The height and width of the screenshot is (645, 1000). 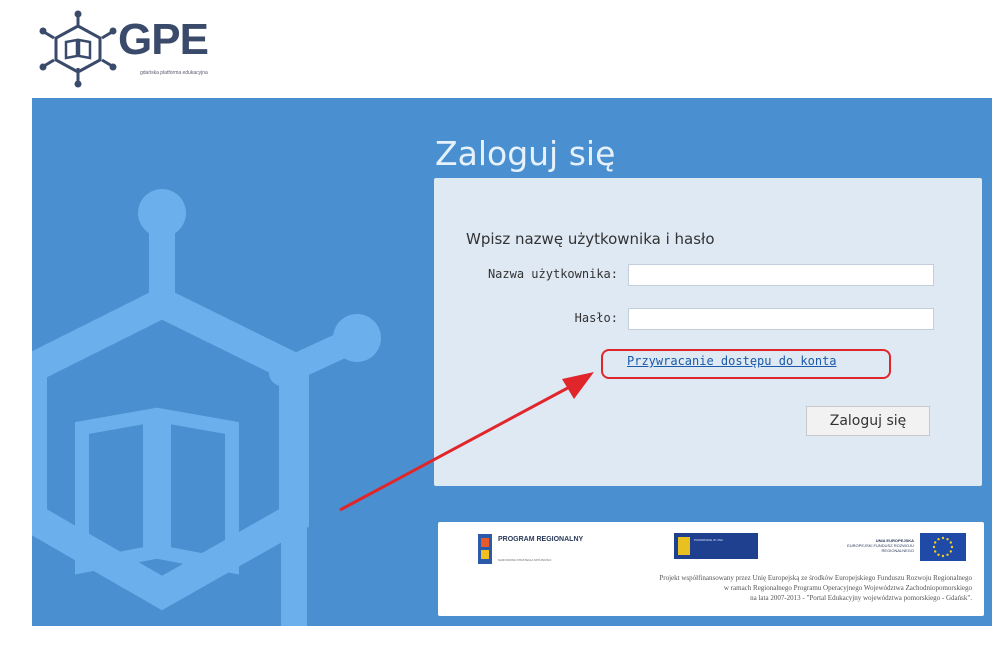 What do you see at coordinates (716, 546) in the screenshot?
I see `pomorskie-logo: POMORSKIE W UNII` at bounding box center [716, 546].